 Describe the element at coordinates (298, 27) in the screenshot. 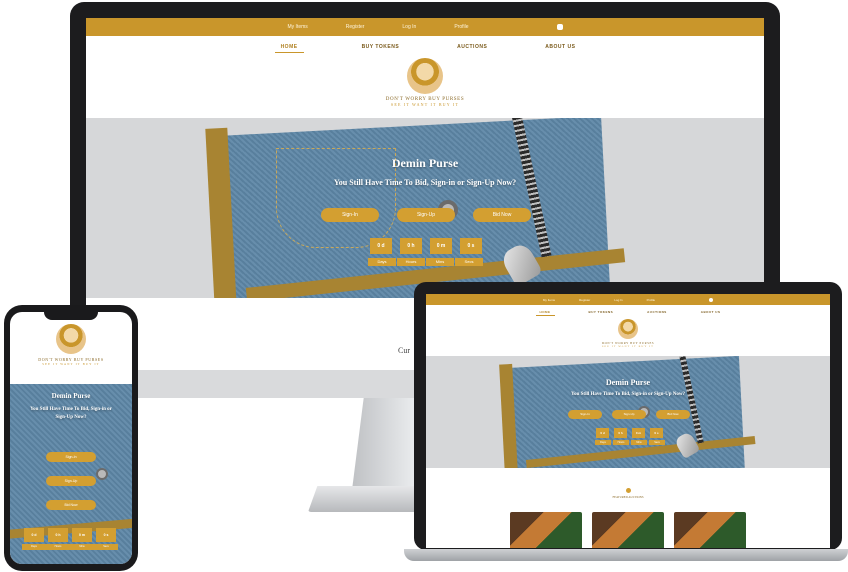

I see `topbar-link-my-items: My Items` at that location.